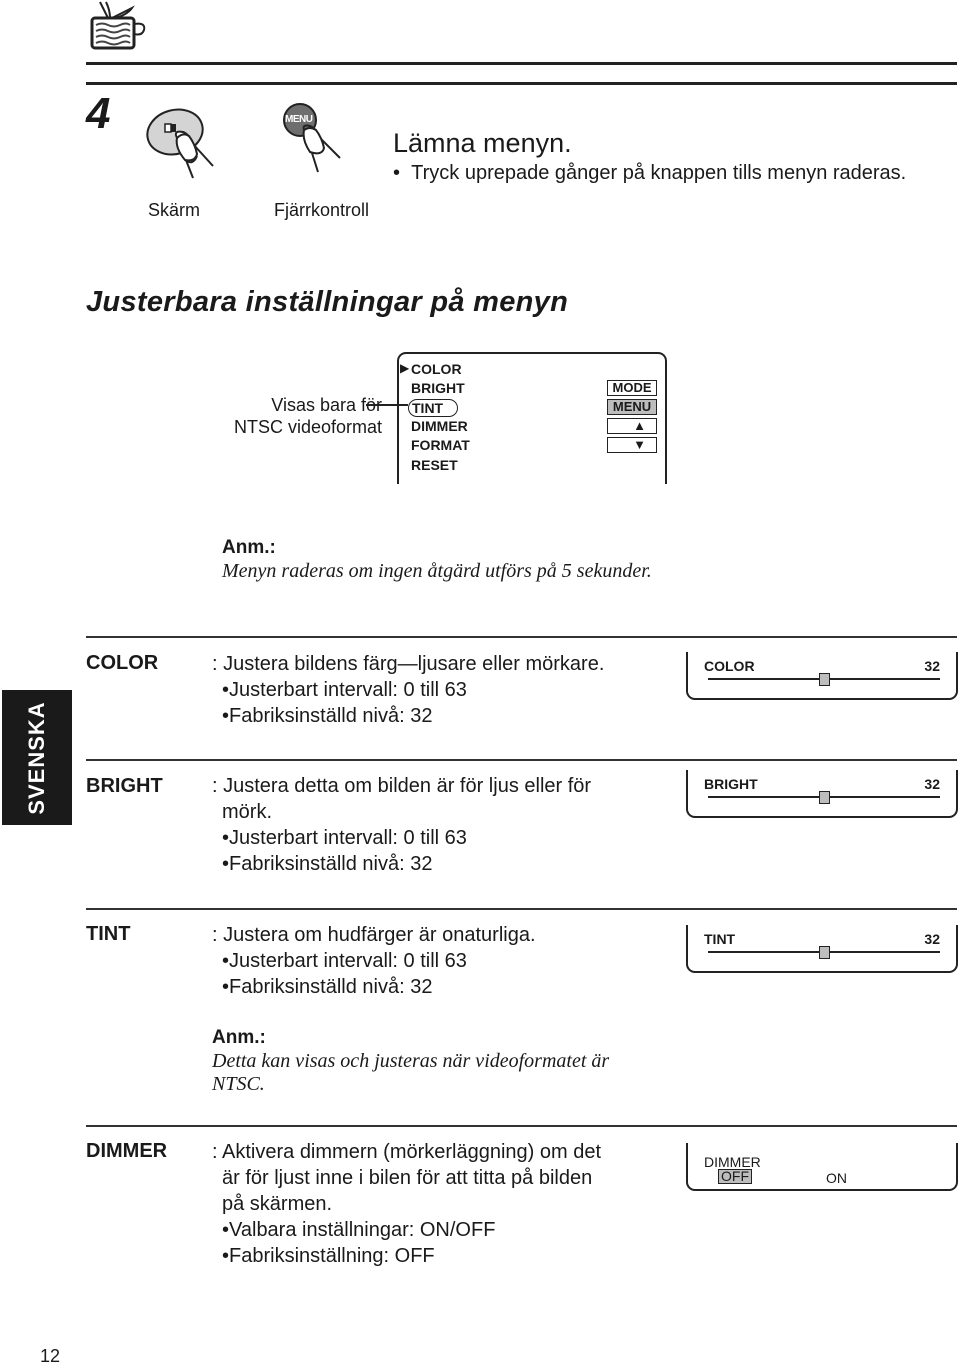 This screenshot has height=1367, width=960. What do you see at coordinates (822, 1167) in the screenshot?
I see `osd-dimmer-toggle: DIMMER OFF ON` at bounding box center [822, 1167].